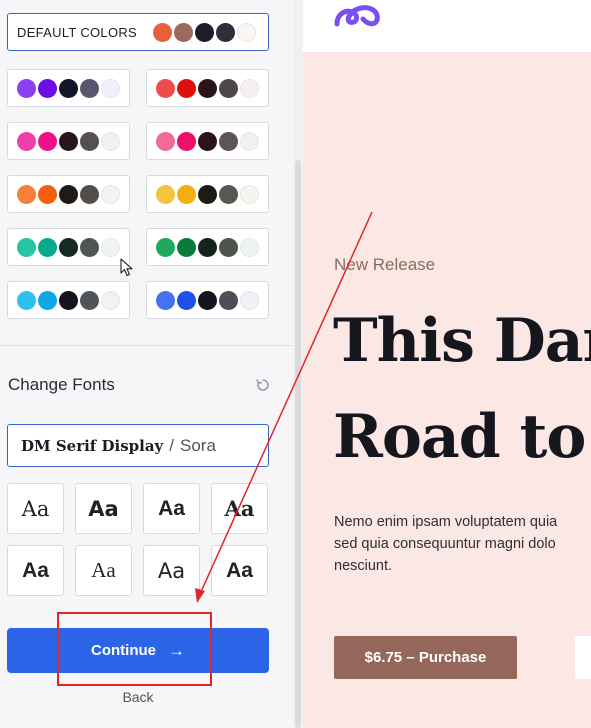  I want to click on body-line: sed quia consequuntur magni dolo, so click(445, 544).